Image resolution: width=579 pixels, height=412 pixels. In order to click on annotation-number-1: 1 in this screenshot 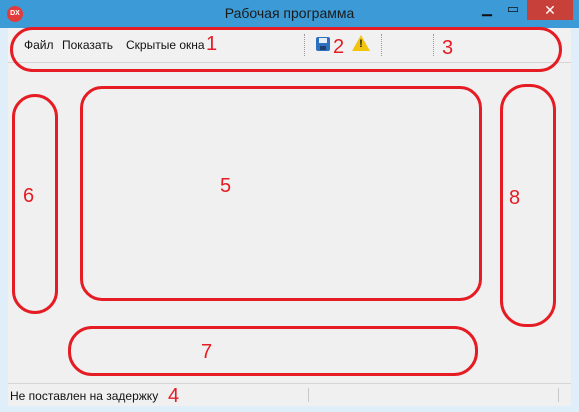, I will do `click(212, 44)`.